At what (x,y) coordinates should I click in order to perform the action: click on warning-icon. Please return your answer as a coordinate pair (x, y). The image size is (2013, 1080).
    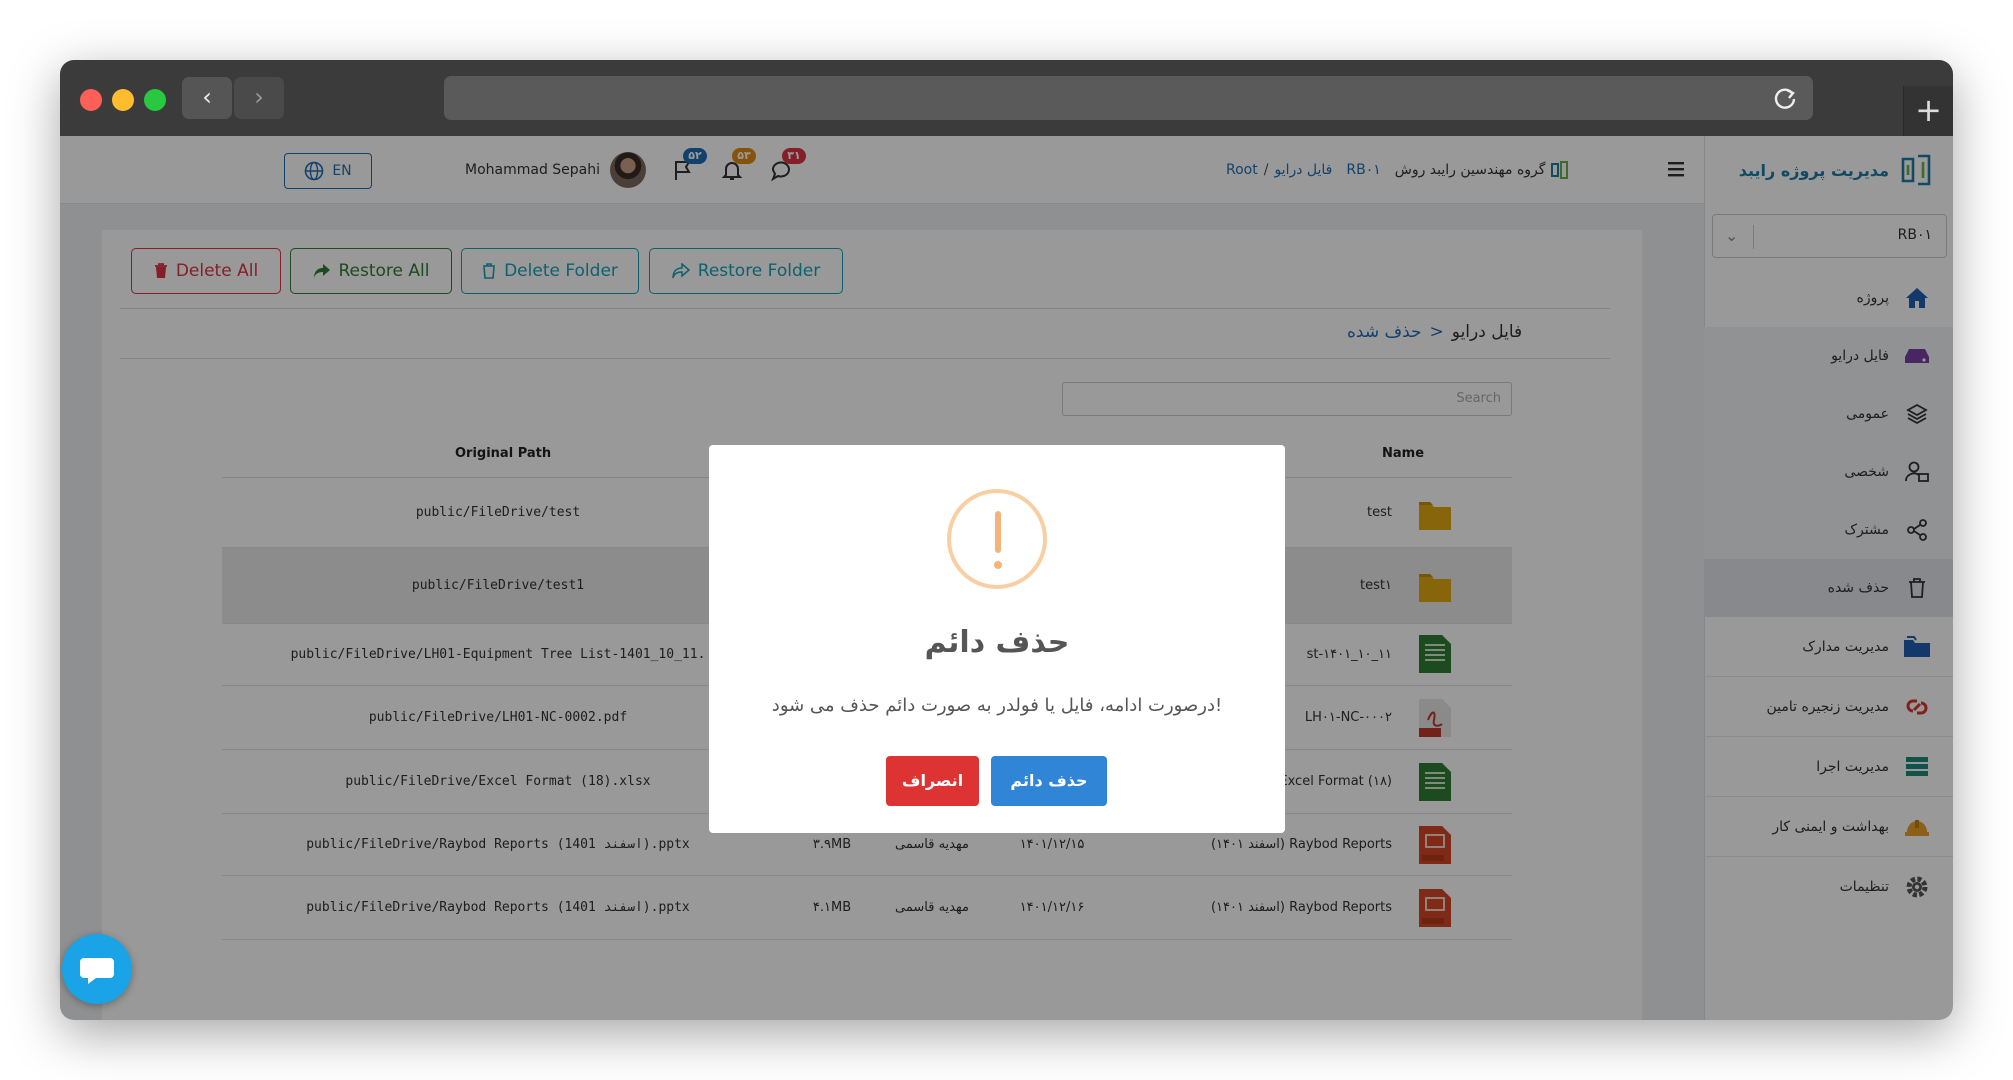
    Looking at the image, I should click on (997, 539).